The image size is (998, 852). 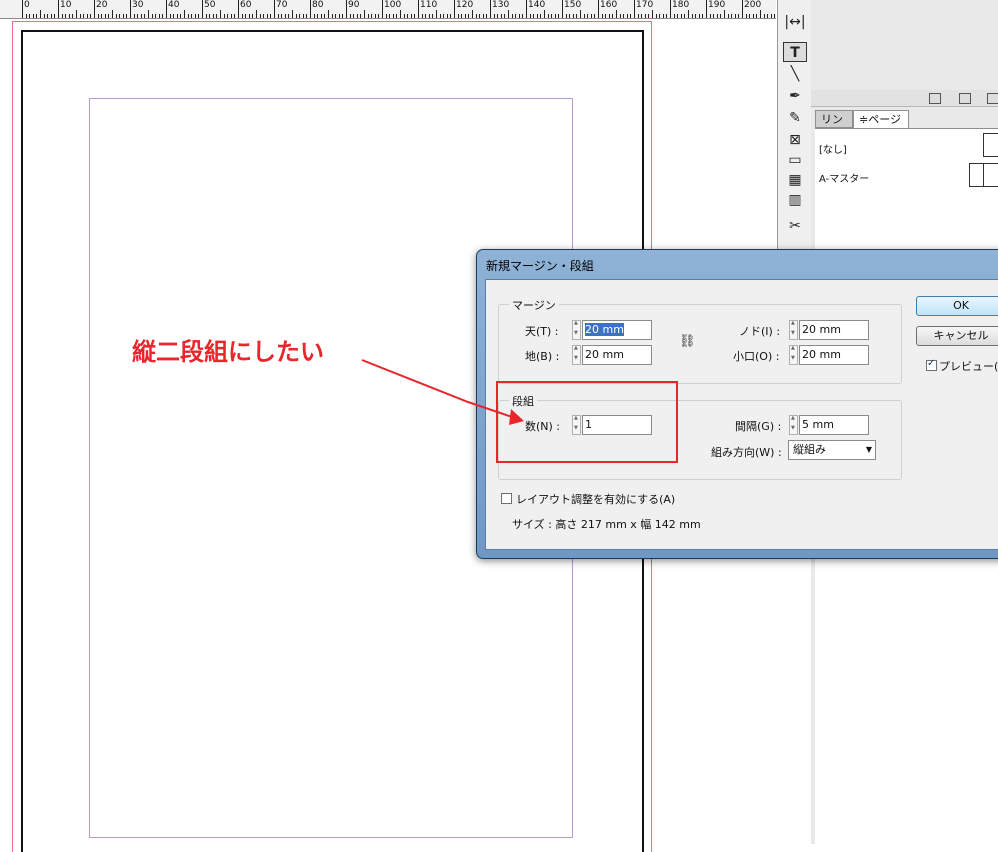 I want to click on ok-button: OK, so click(x=957, y=306).